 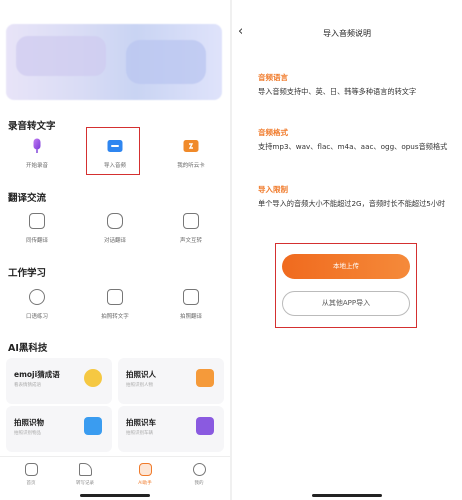 I want to click on ai-card-car: 拍照识车 拍照识别车辆, so click(x=171, y=429).